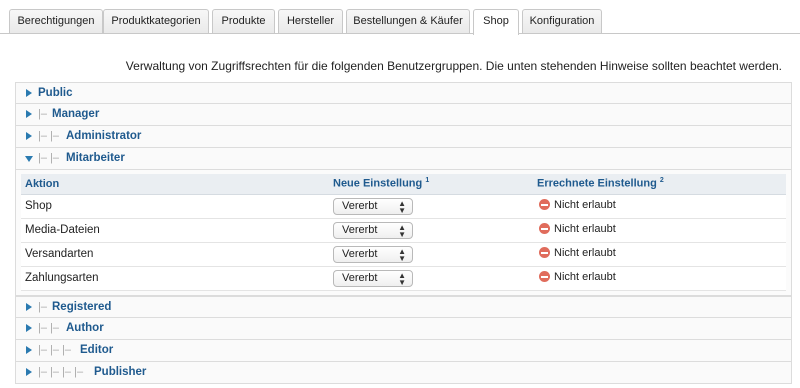 This screenshot has height=388, width=800. Describe the element at coordinates (403, 159) in the screenshot. I see `group-row-mitarbeiter: |– |– Mitarbeiter` at that location.